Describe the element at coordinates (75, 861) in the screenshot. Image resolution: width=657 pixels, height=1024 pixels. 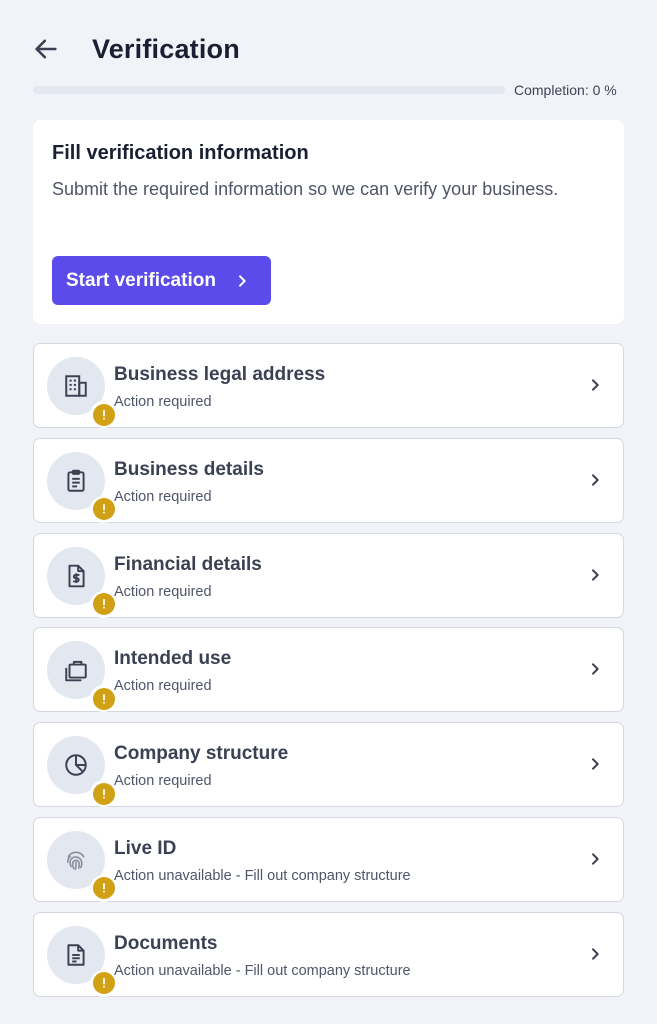
I see `fingerprint-icon` at that location.